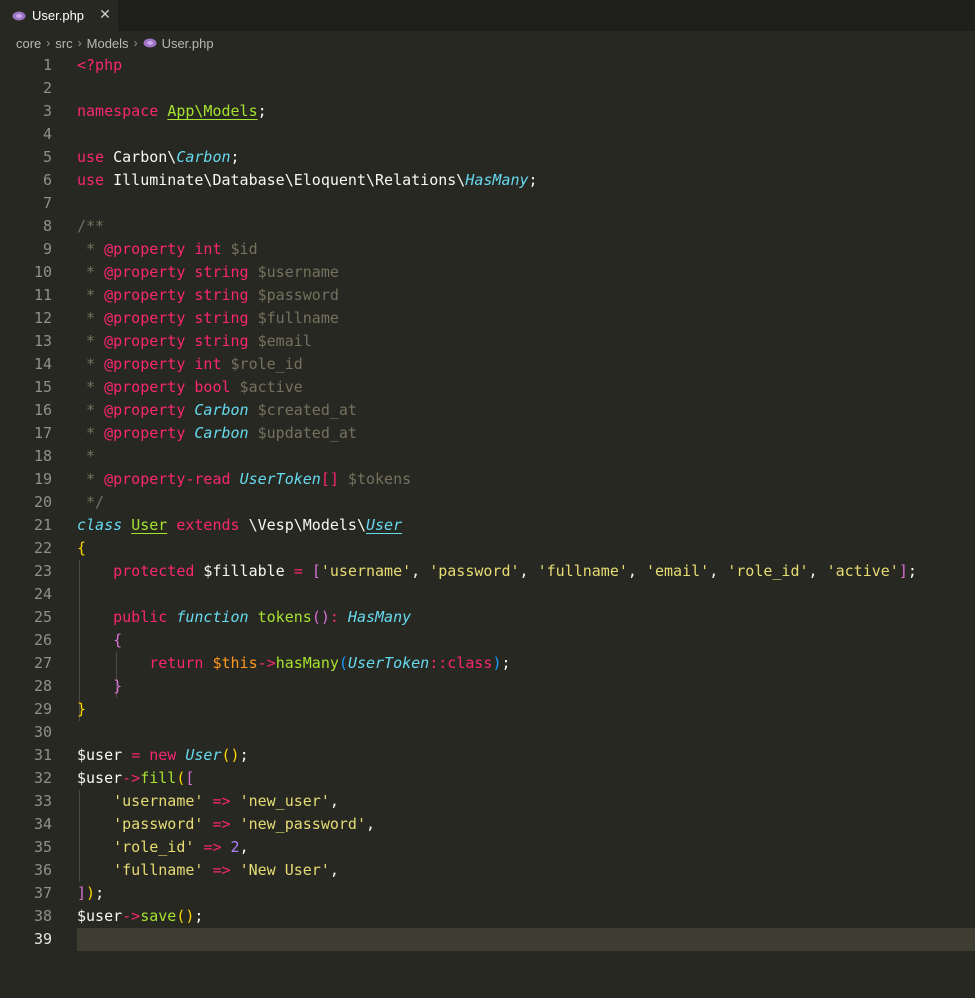 Image resolution: width=975 pixels, height=998 pixels. What do you see at coordinates (487, 502) in the screenshot?
I see `code-line: 20 */` at bounding box center [487, 502].